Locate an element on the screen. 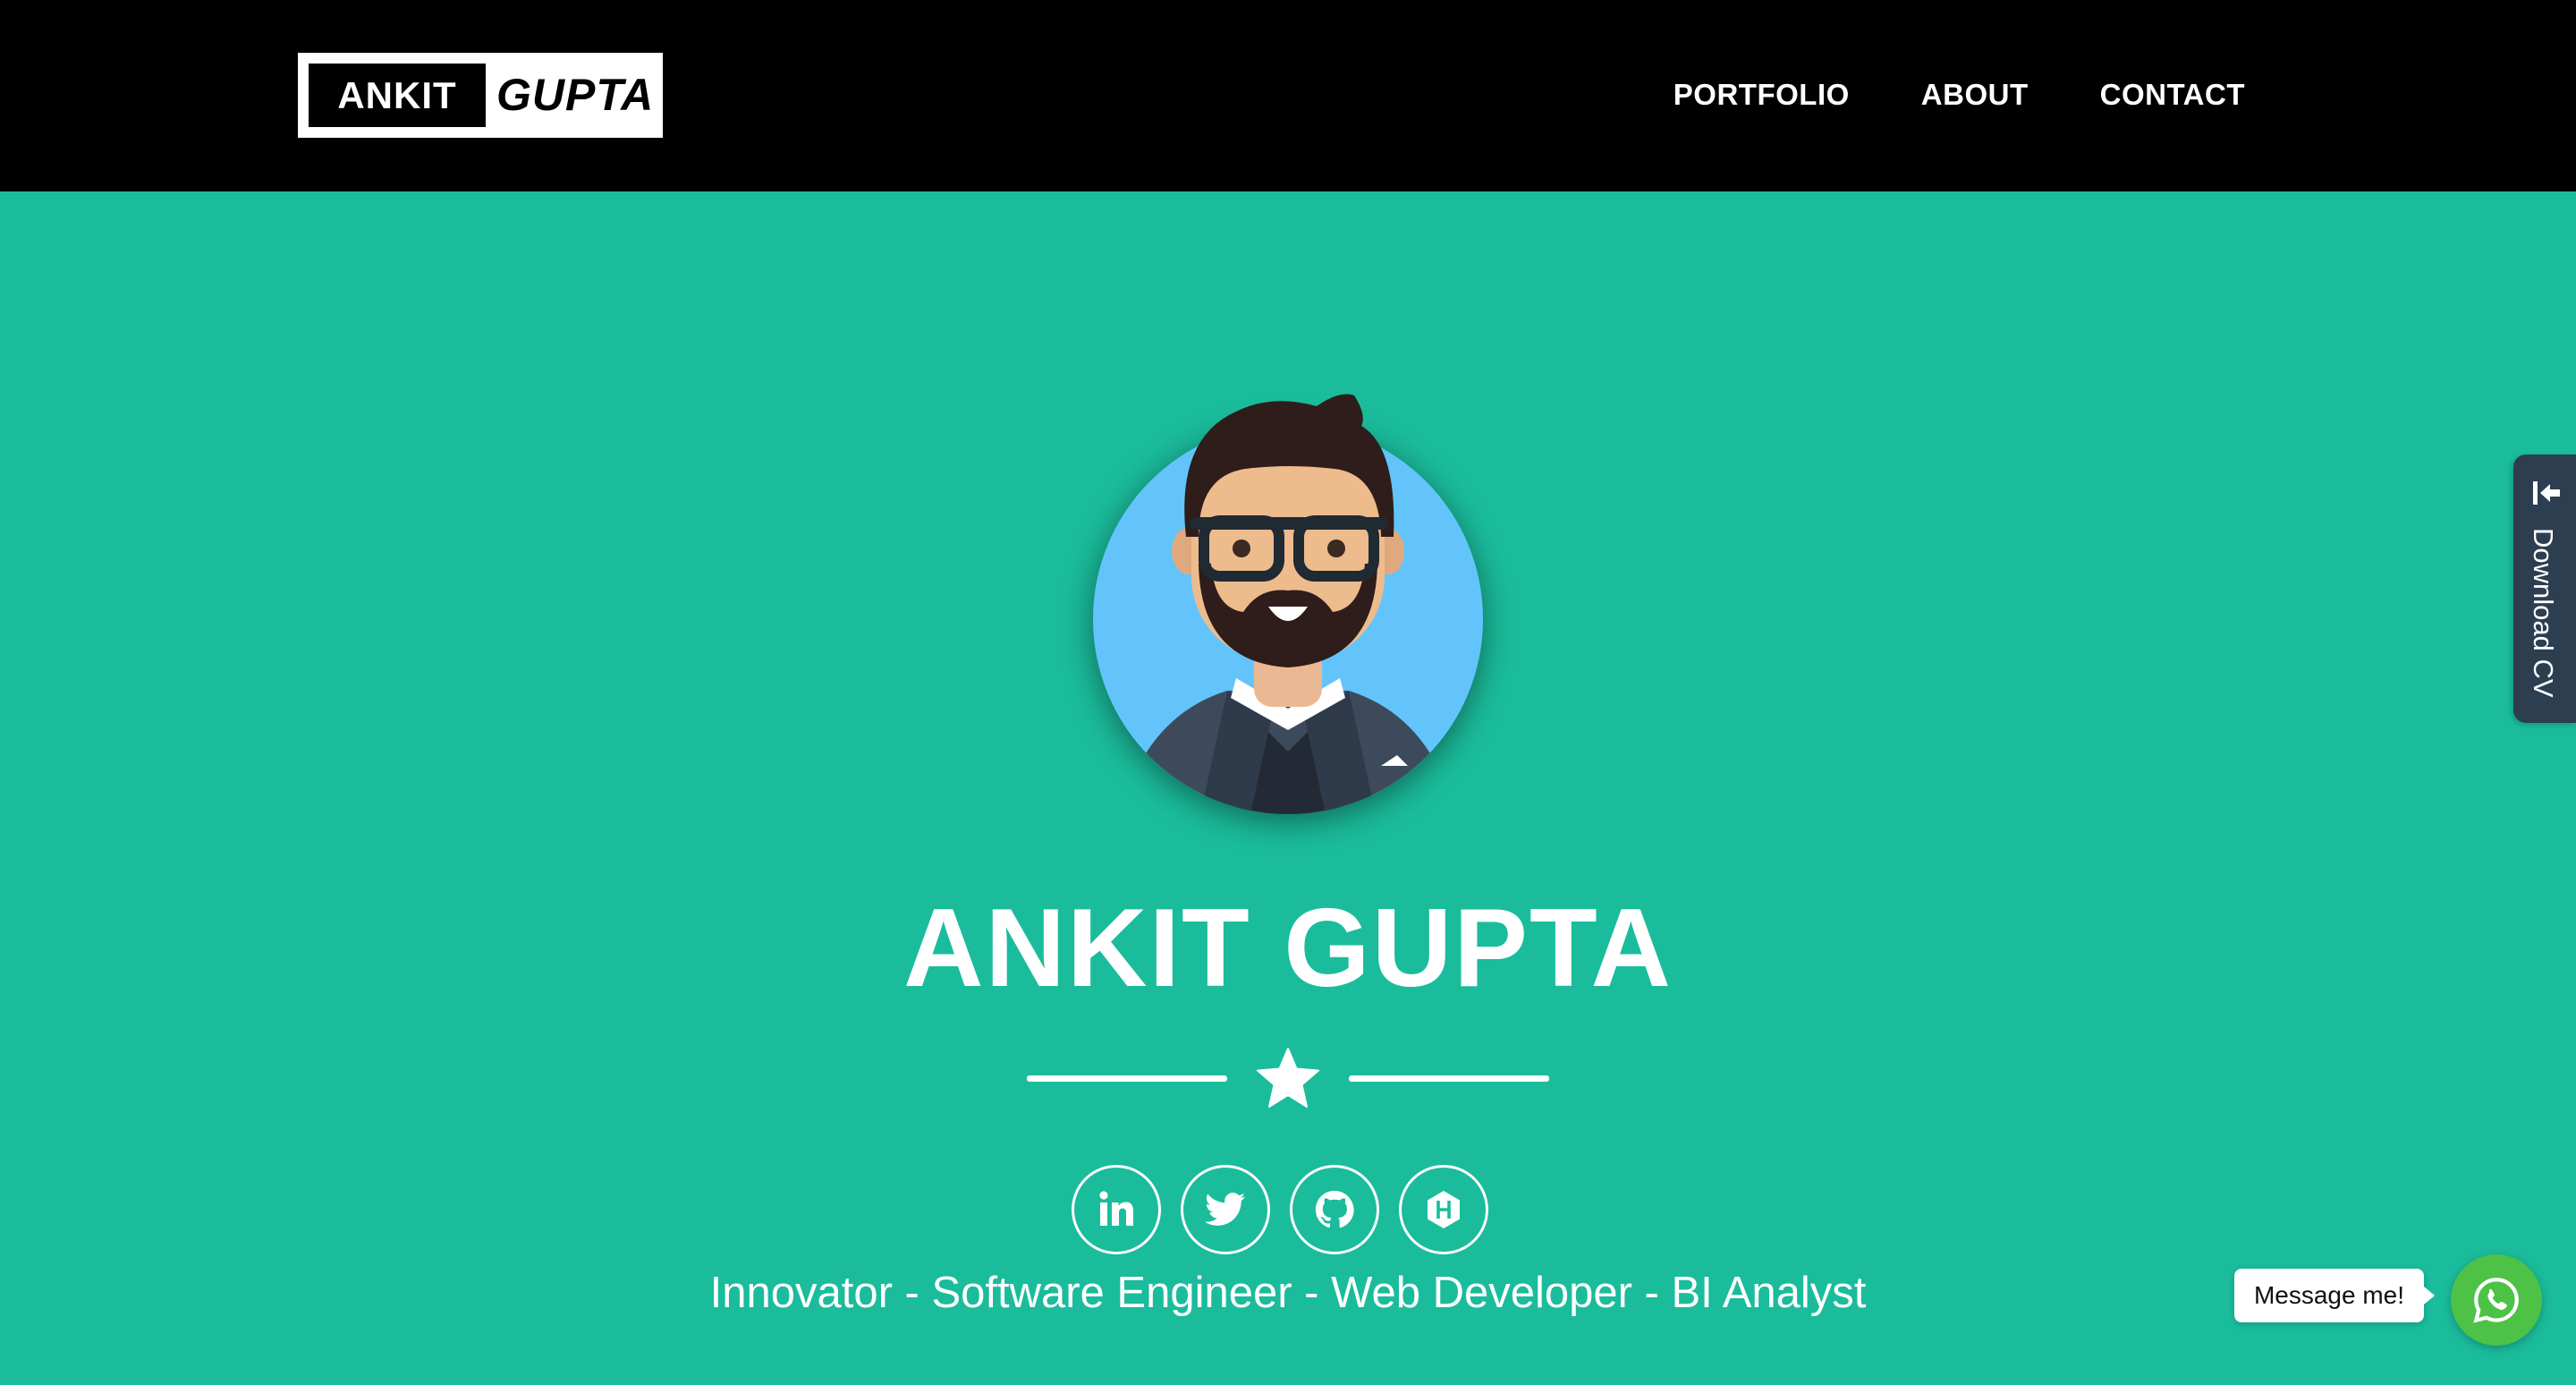  nav-link-about: ABOUT is located at coordinates (1975, 95).